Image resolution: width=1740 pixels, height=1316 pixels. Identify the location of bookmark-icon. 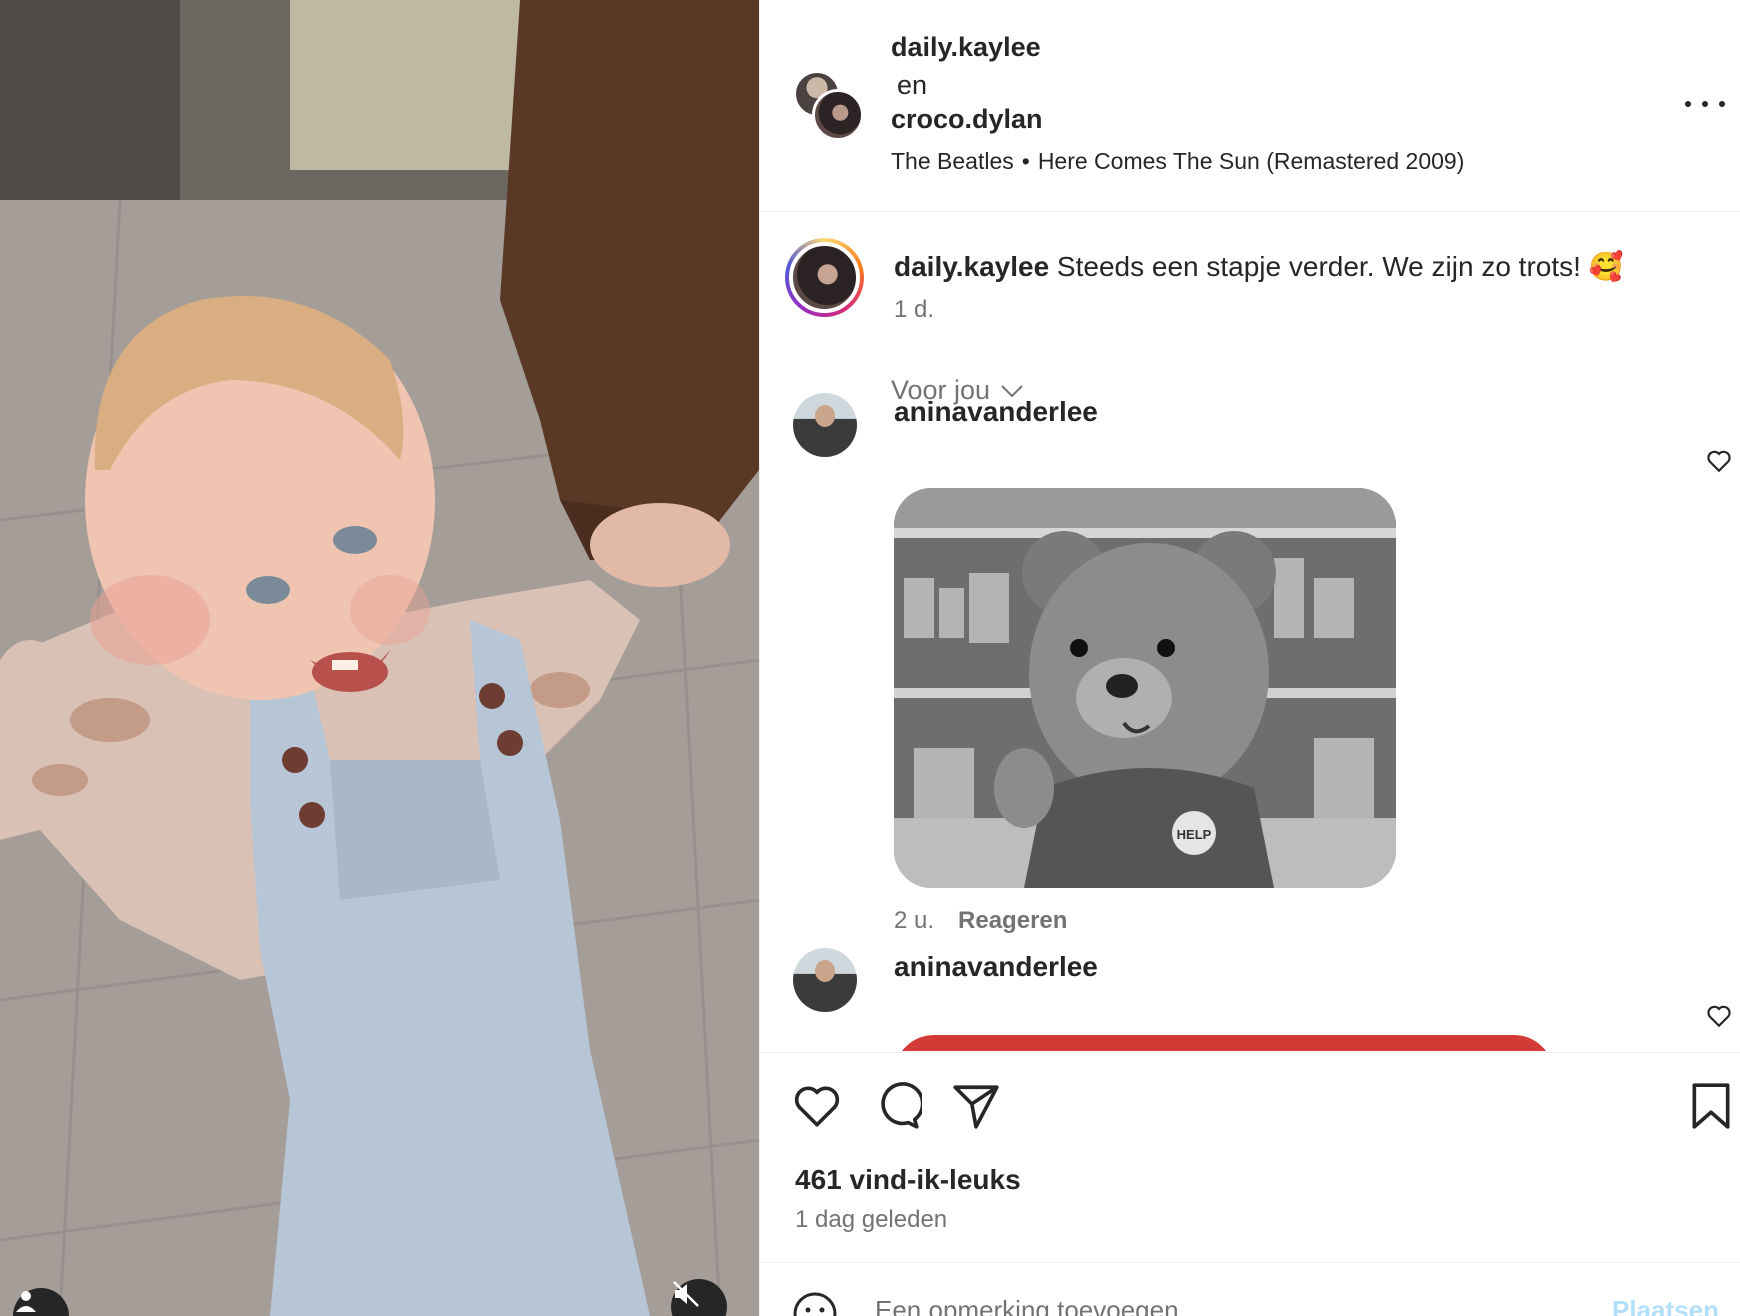
(1711, 1106).